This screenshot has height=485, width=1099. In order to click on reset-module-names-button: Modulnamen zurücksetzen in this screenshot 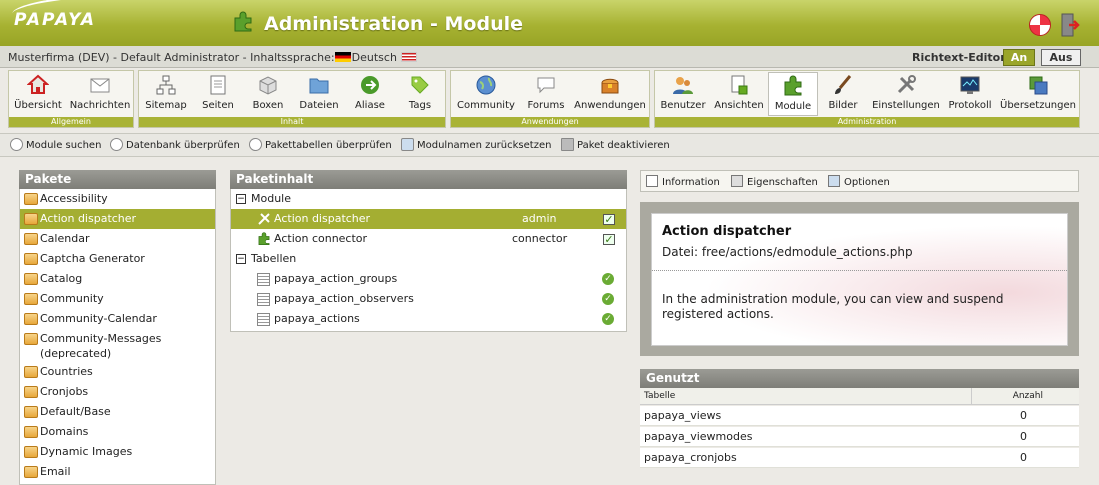, I will do `click(476, 144)`.